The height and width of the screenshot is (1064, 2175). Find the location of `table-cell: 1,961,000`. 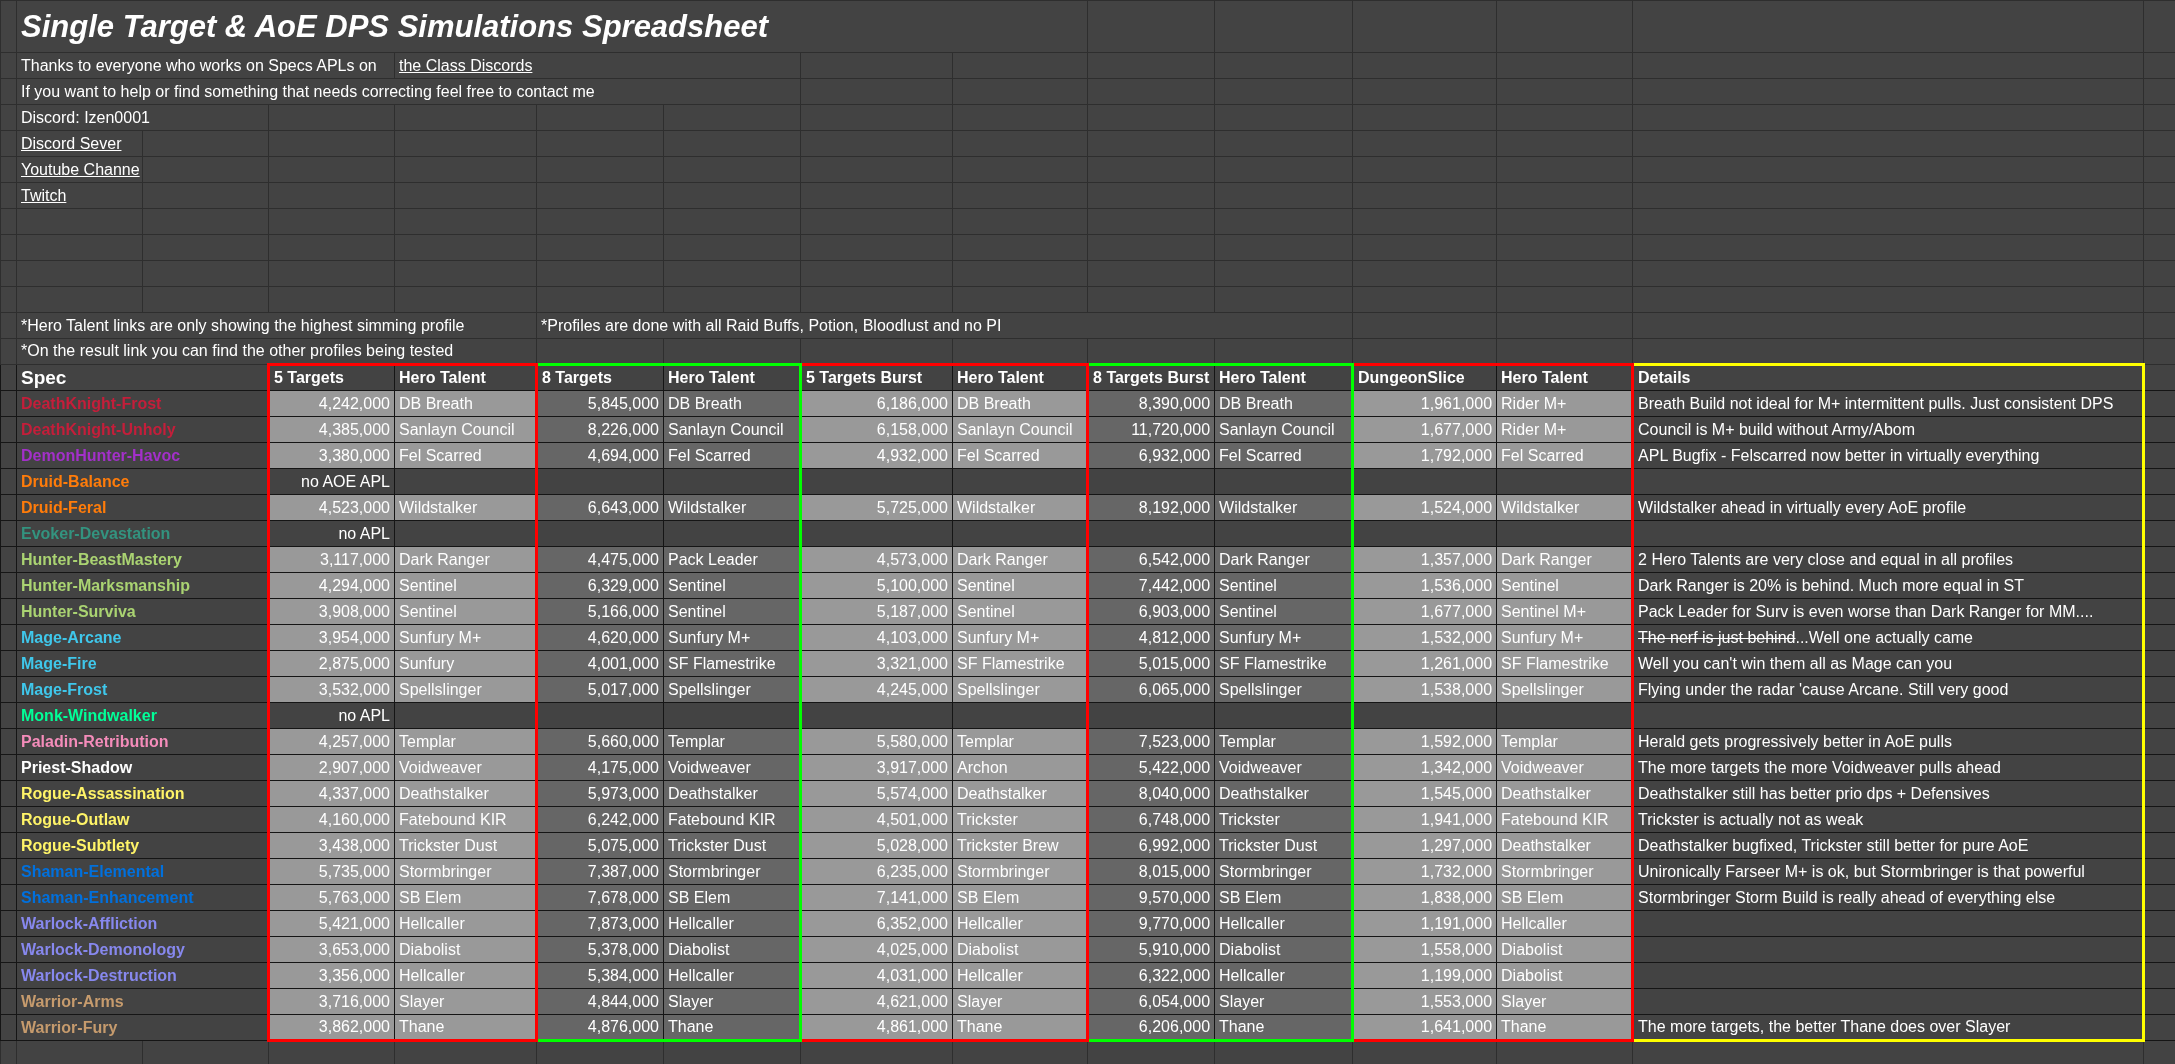

table-cell: 1,961,000 is located at coordinates (1424, 403).